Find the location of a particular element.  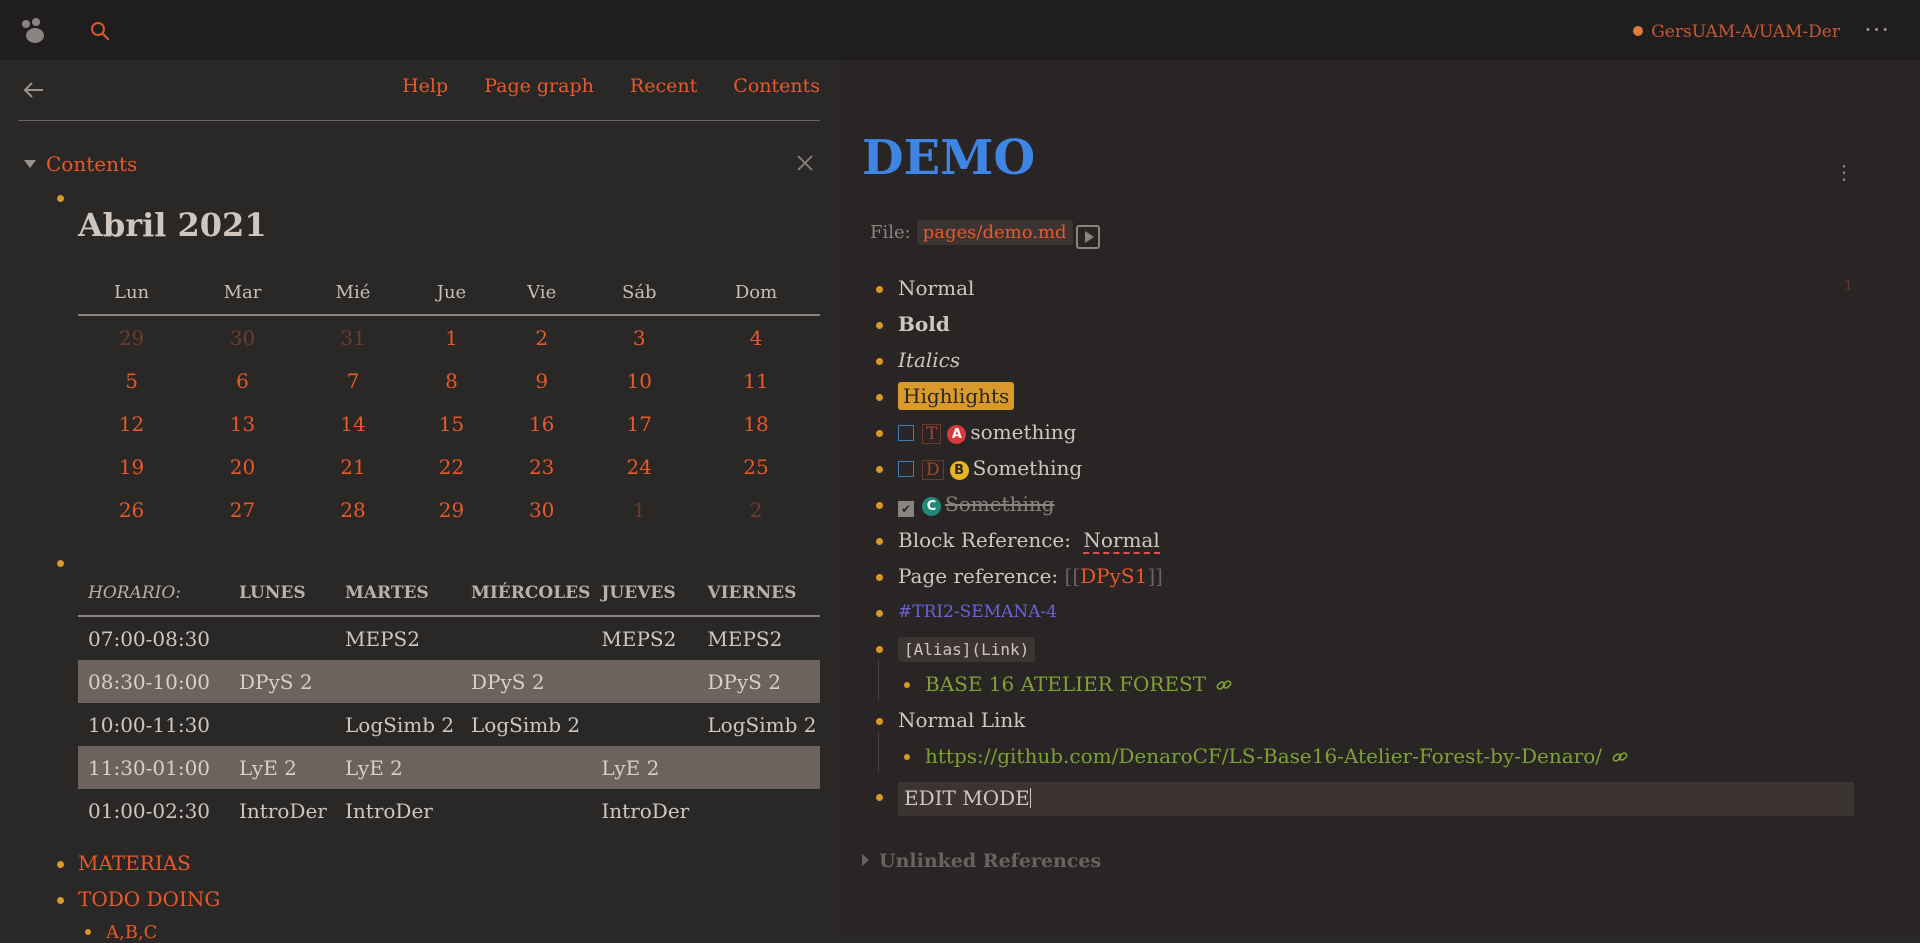

calendar-day: 20 is located at coordinates (242, 466).